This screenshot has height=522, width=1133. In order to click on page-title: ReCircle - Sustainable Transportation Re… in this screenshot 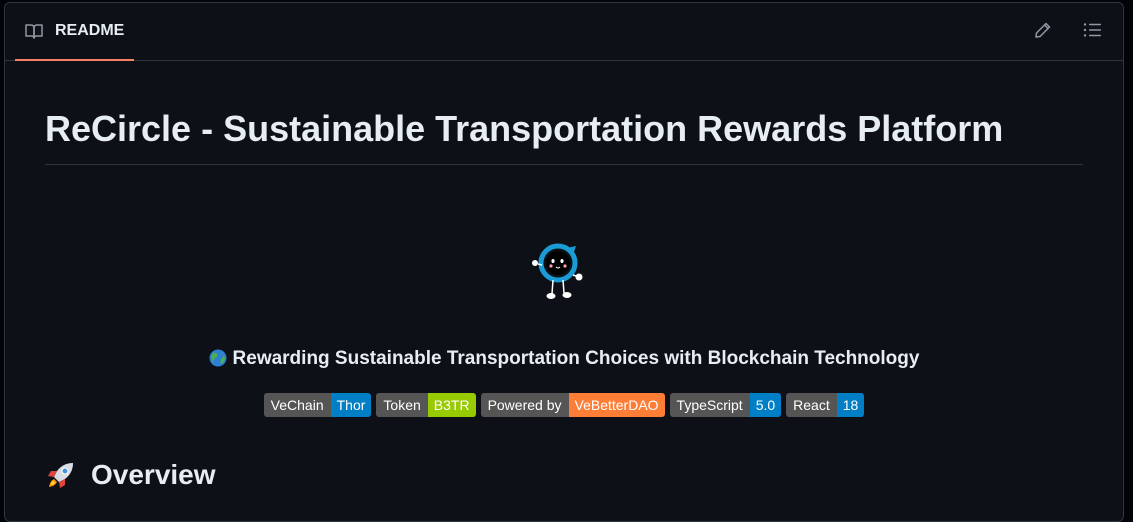, I will do `click(564, 135)`.